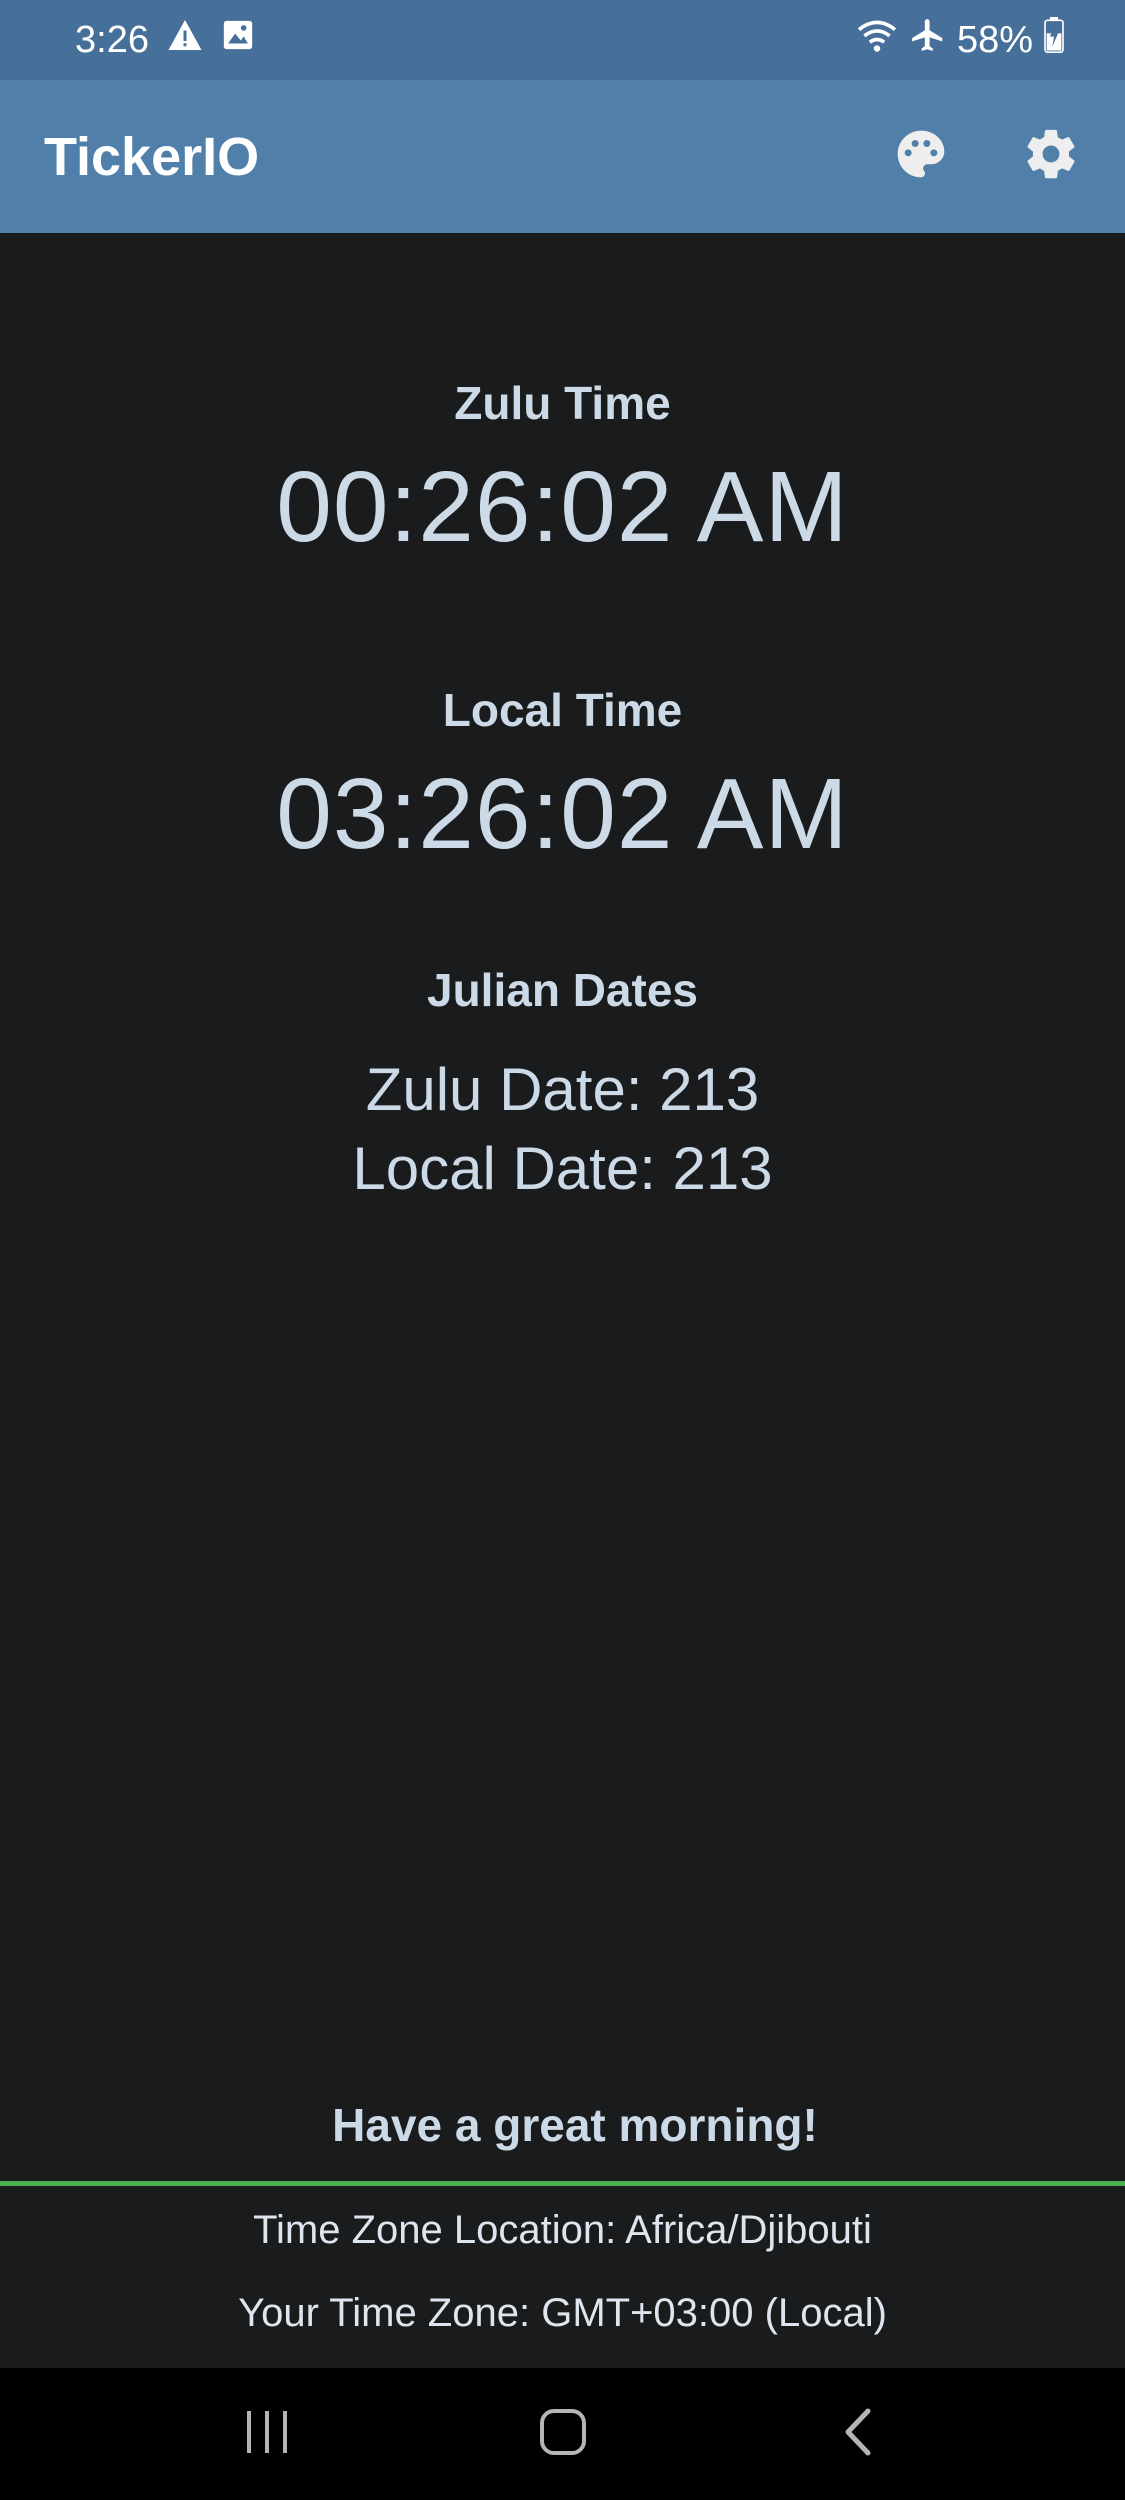 The height and width of the screenshot is (2500, 1125). What do you see at coordinates (185, 40) in the screenshot?
I see `warning-icon` at bounding box center [185, 40].